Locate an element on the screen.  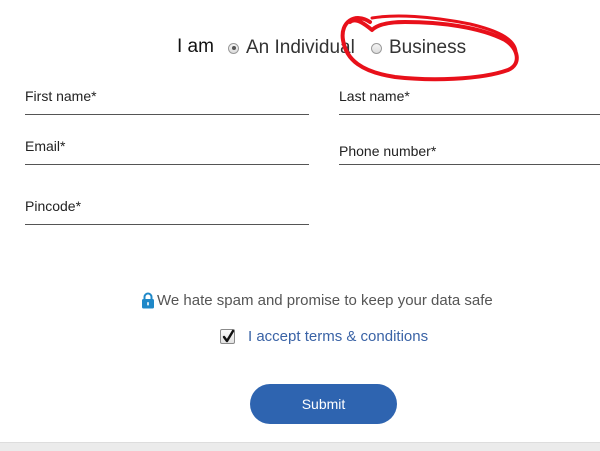
business-radio: Business is located at coordinates (418, 48).